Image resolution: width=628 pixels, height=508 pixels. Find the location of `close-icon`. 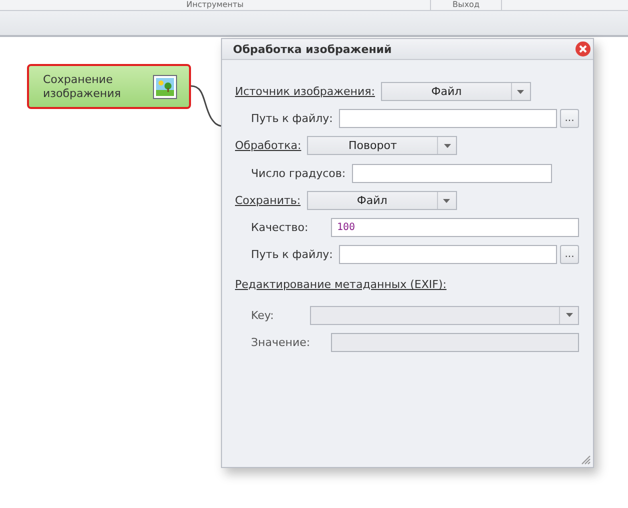

close-icon is located at coordinates (583, 49).